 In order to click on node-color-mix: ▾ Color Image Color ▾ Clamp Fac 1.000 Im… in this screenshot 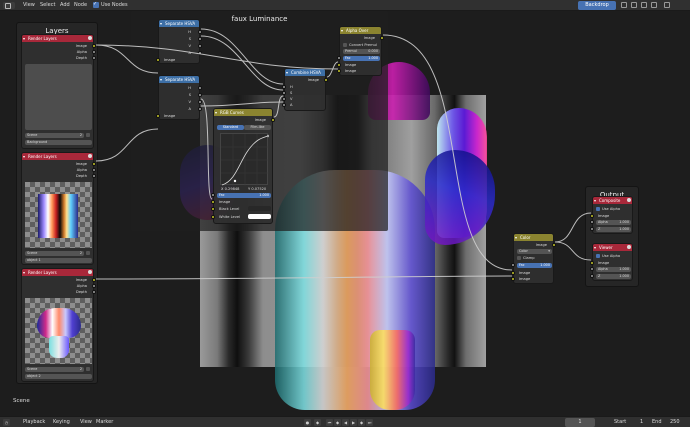, I will do `click(533, 258)`.